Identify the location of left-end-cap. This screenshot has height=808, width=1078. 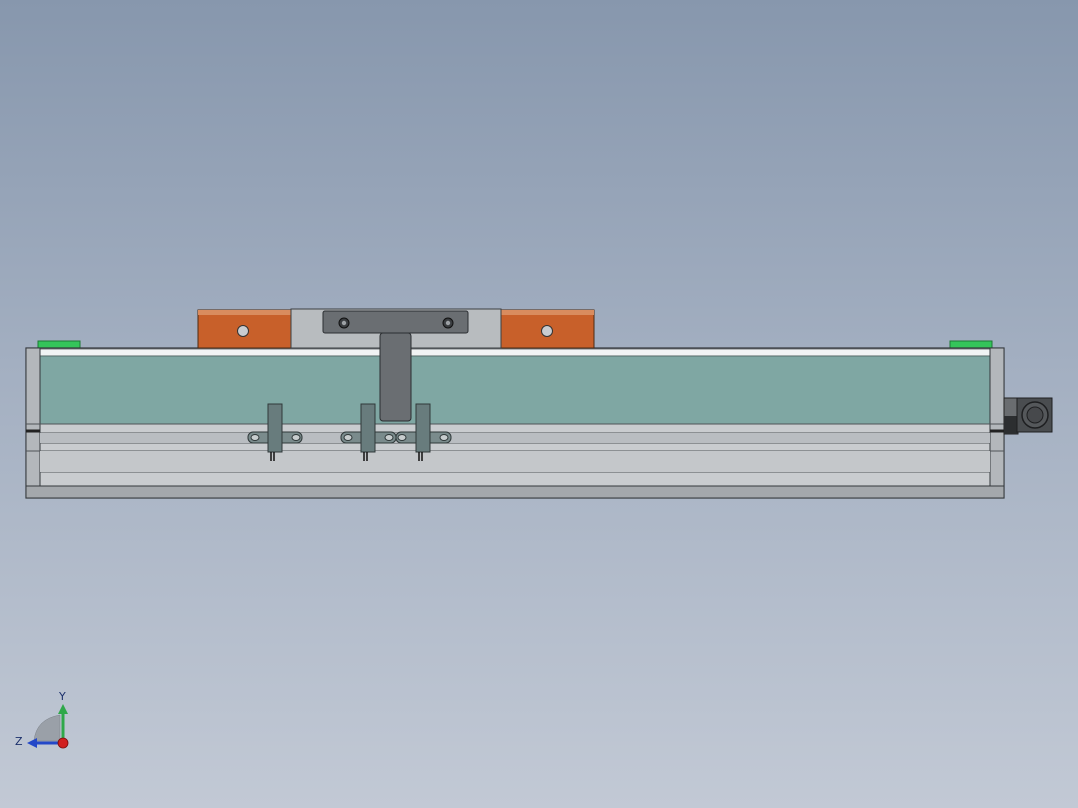
(33, 423).